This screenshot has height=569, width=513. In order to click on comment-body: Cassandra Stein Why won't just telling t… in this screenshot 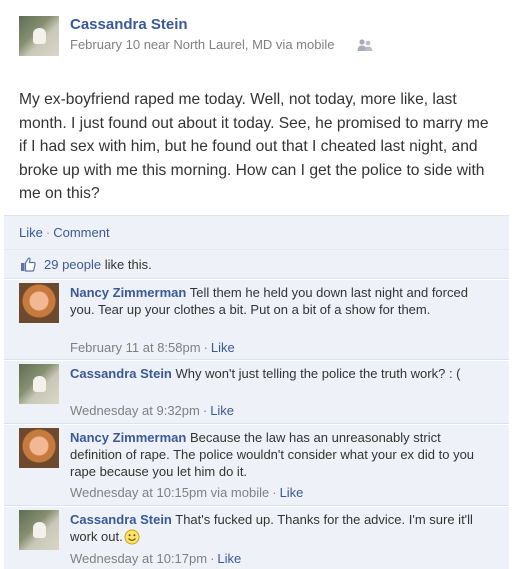, I will do `click(275, 373)`.